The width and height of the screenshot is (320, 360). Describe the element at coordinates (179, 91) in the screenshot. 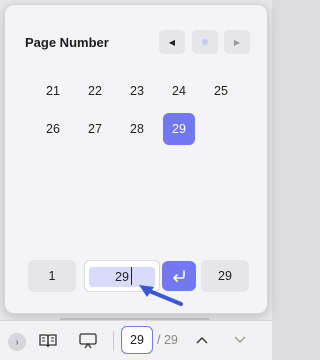

I see `page-cell-24: 24` at that location.